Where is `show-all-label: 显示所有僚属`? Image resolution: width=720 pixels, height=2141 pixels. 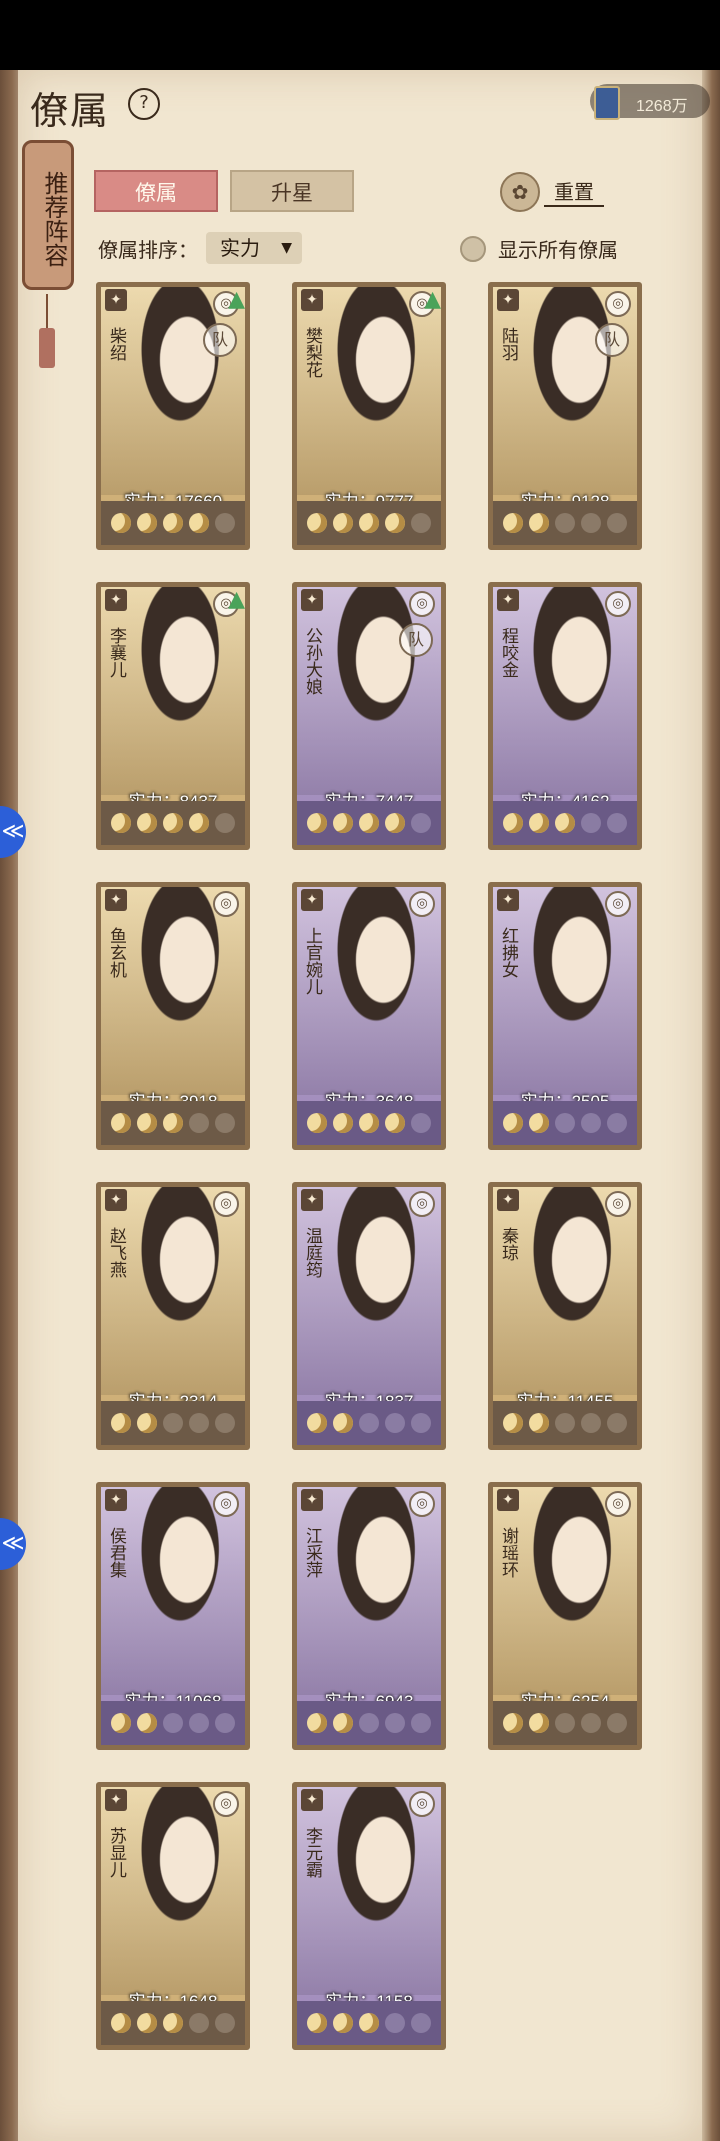
show-all-label: 显示所有僚属 is located at coordinates (558, 250).